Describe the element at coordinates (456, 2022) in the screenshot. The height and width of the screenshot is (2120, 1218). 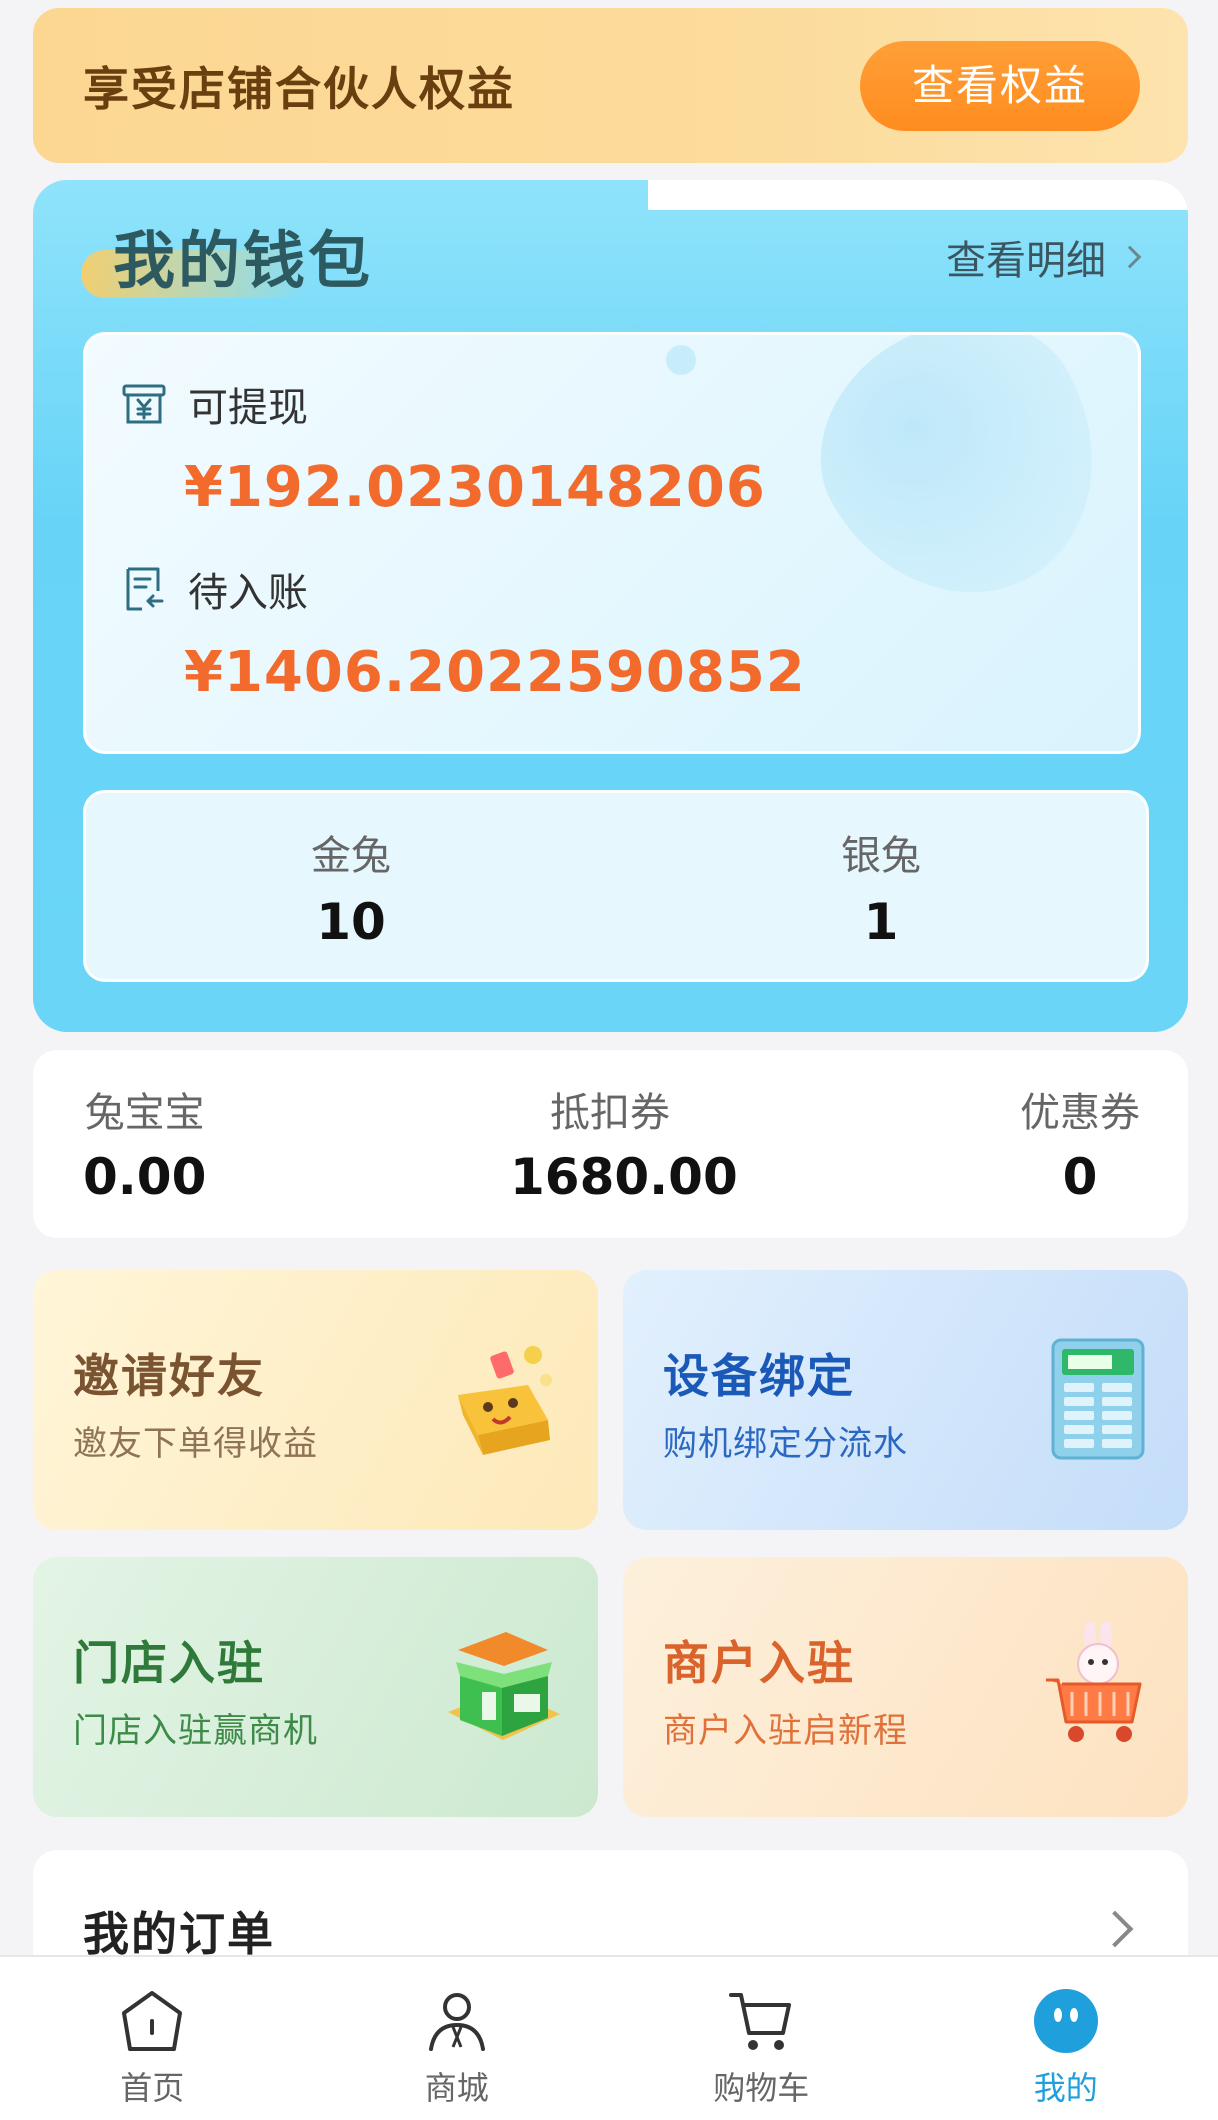
I see `person-icon` at that location.